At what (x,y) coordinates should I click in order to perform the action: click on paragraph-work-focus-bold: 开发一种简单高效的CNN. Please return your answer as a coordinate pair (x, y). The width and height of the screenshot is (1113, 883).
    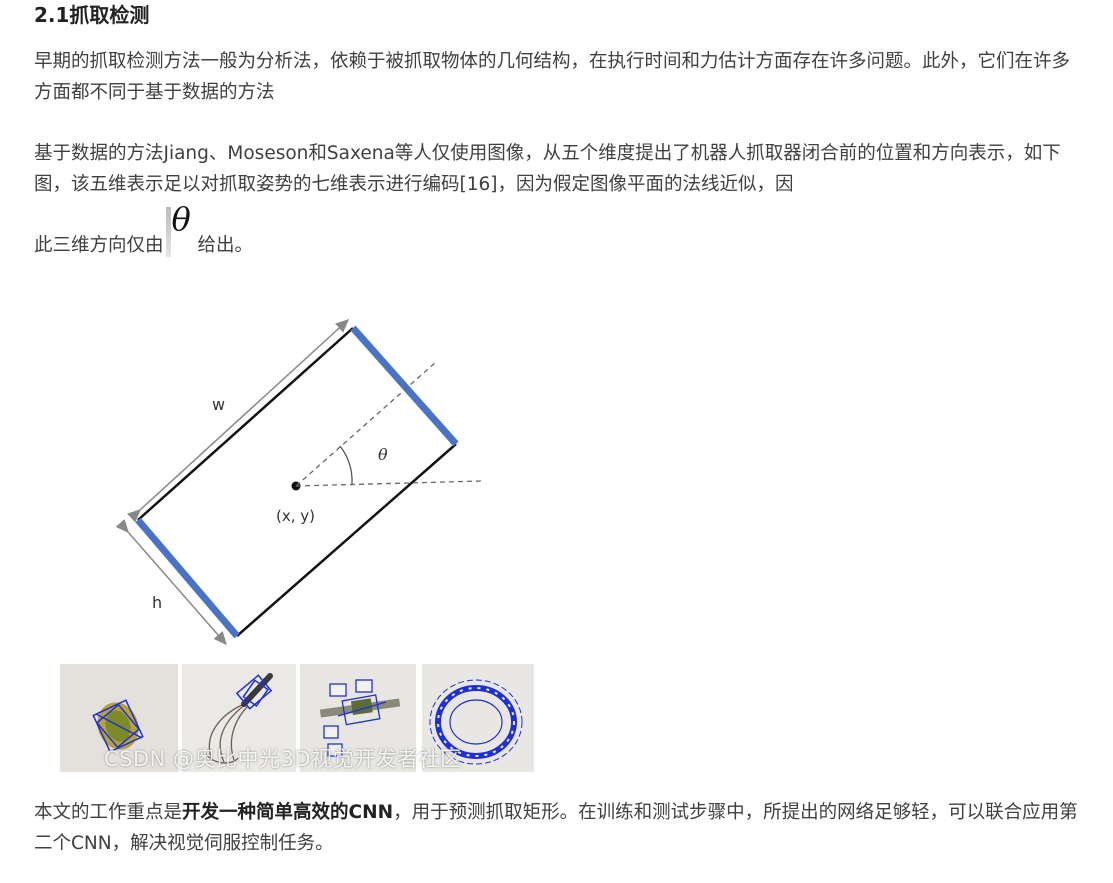
    Looking at the image, I should click on (288, 812).